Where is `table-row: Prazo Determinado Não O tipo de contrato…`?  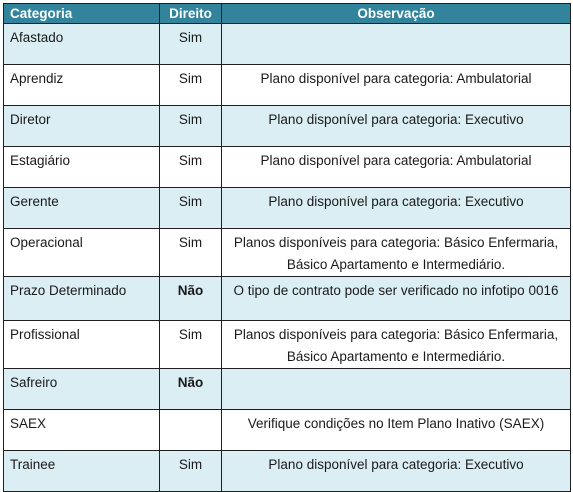
table-row: Prazo Determinado Não O tipo de contrato… is located at coordinates (287, 298).